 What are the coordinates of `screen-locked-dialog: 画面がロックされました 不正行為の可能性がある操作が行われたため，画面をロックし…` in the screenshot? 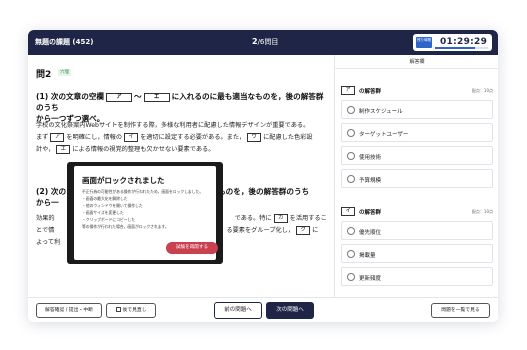 It's located at (145, 213).